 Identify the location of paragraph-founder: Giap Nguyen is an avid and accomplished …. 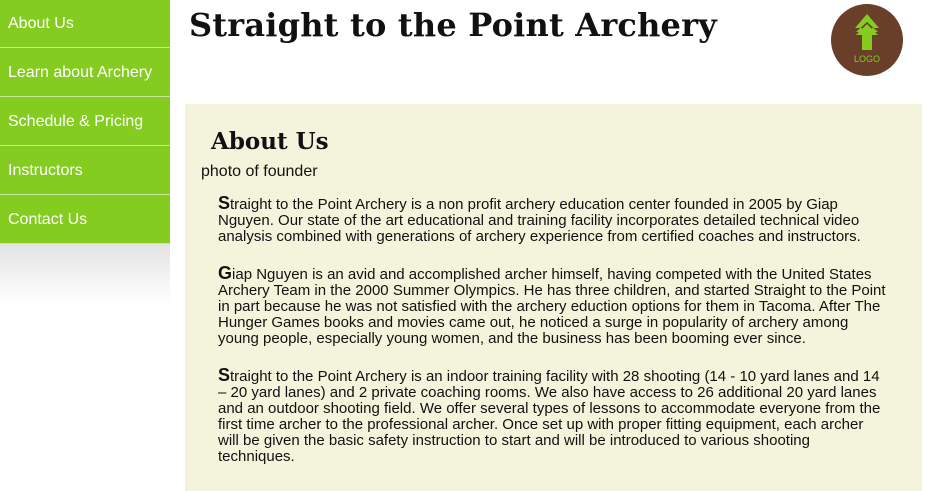
(553, 305).